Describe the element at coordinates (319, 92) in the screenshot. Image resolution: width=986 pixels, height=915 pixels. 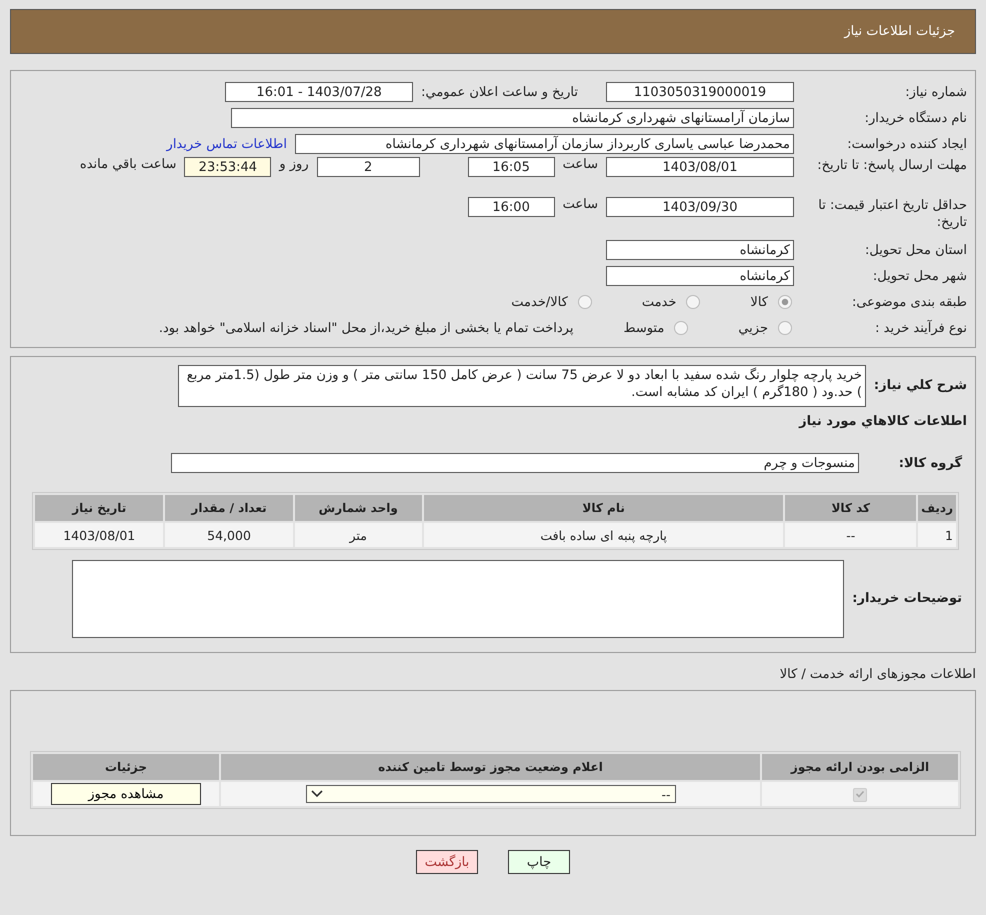
I see `announce-date-field: 1403/07/28 - 16:01` at that location.